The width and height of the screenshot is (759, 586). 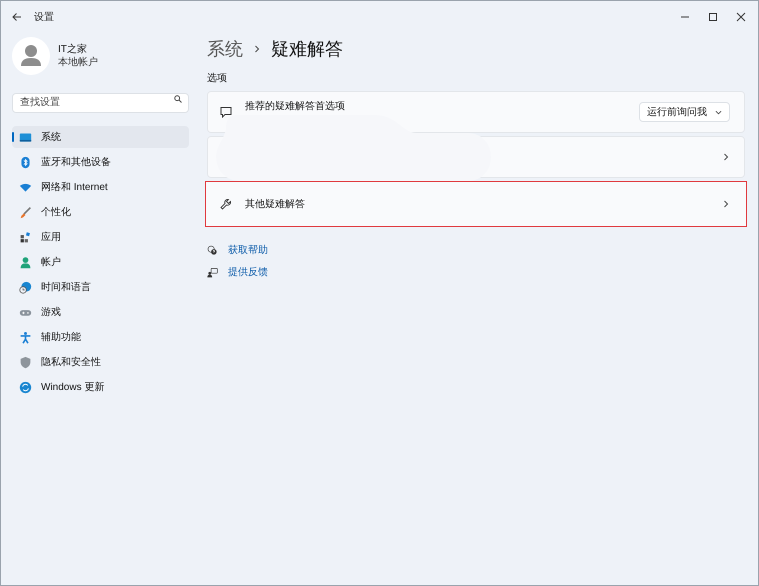 I want to click on settings-card: 其他疑难解答, so click(x=476, y=204).